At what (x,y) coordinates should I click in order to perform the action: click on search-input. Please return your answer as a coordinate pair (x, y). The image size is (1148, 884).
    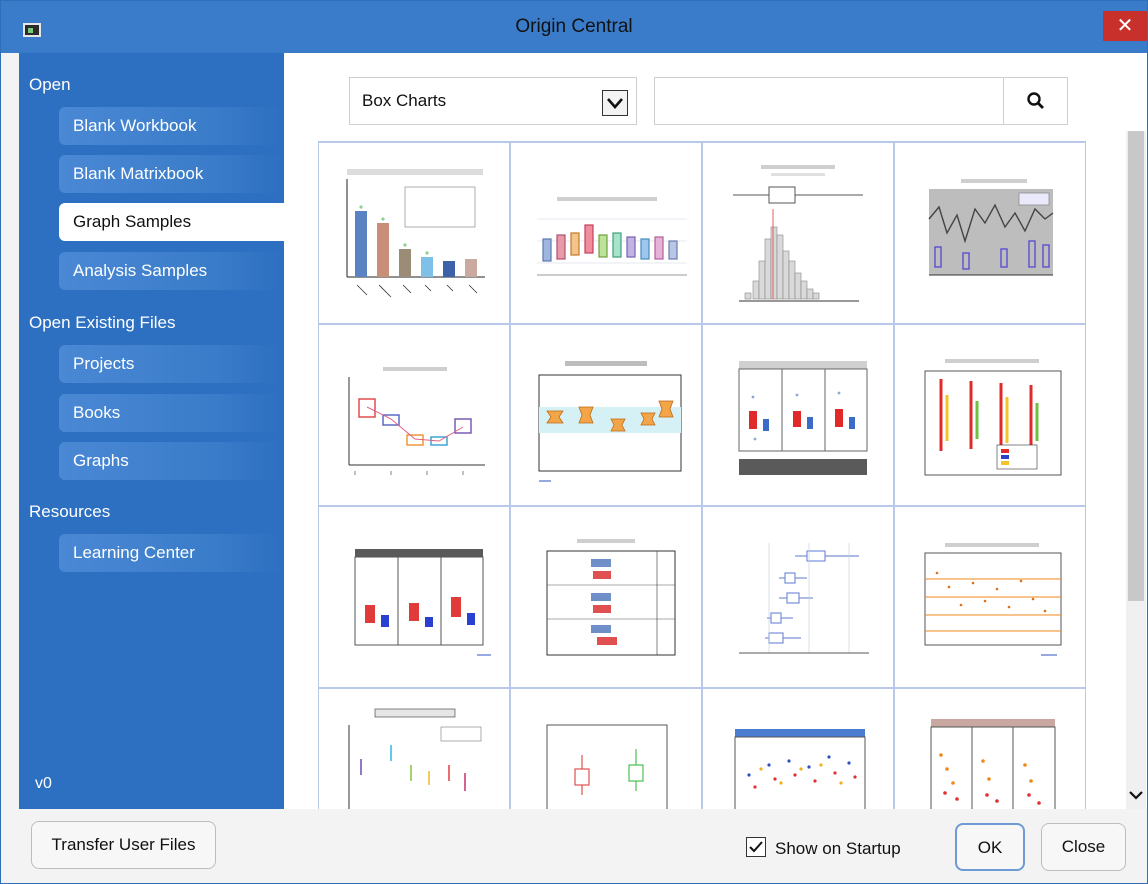
    Looking at the image, I should click on (829, 101).